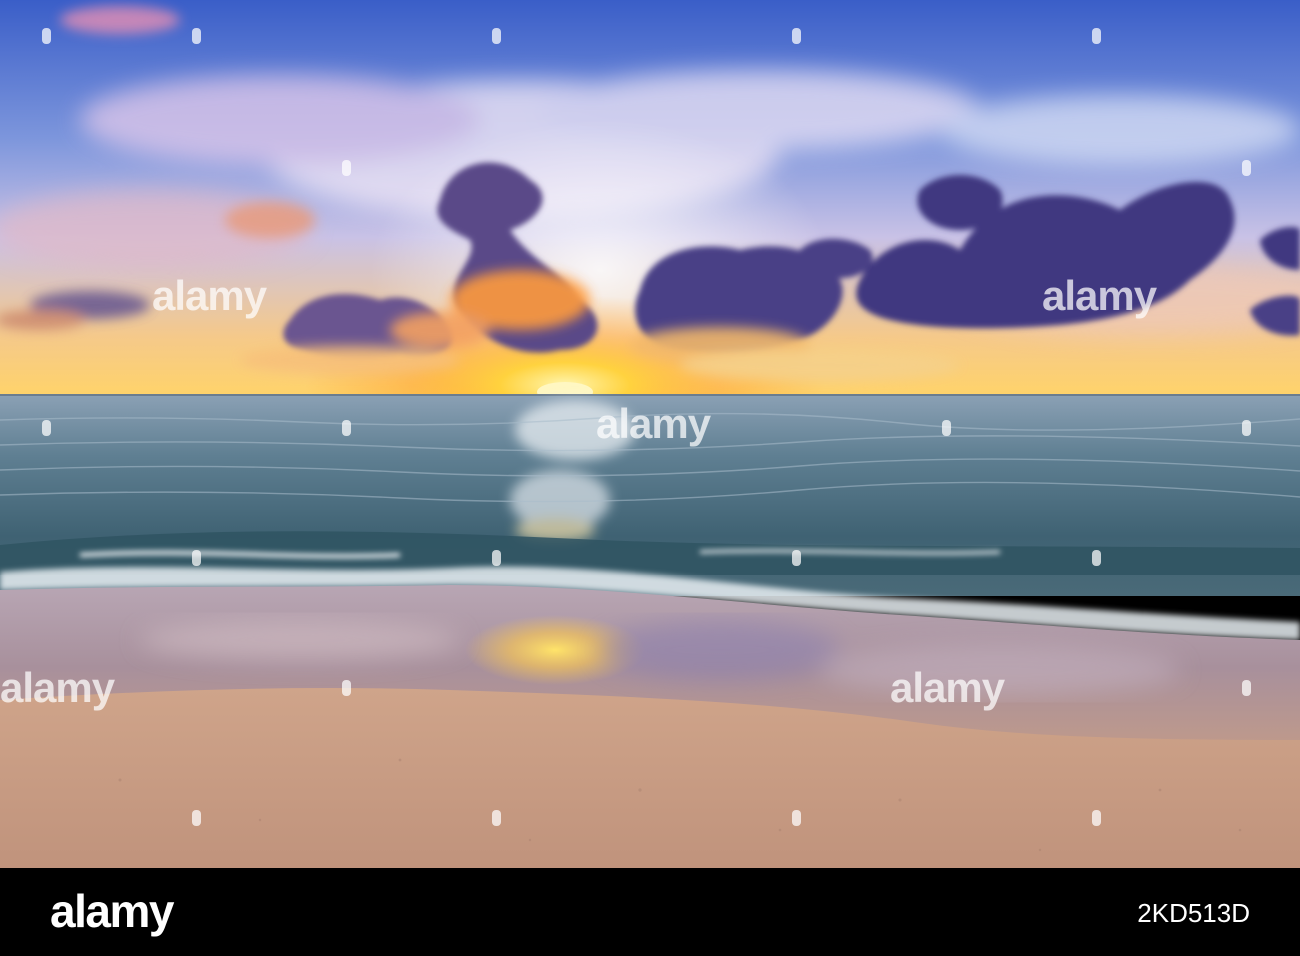 The height and width of the screenshot is (956, 1300). I want to click on alamy-logo: alamy, so click(112, 911).